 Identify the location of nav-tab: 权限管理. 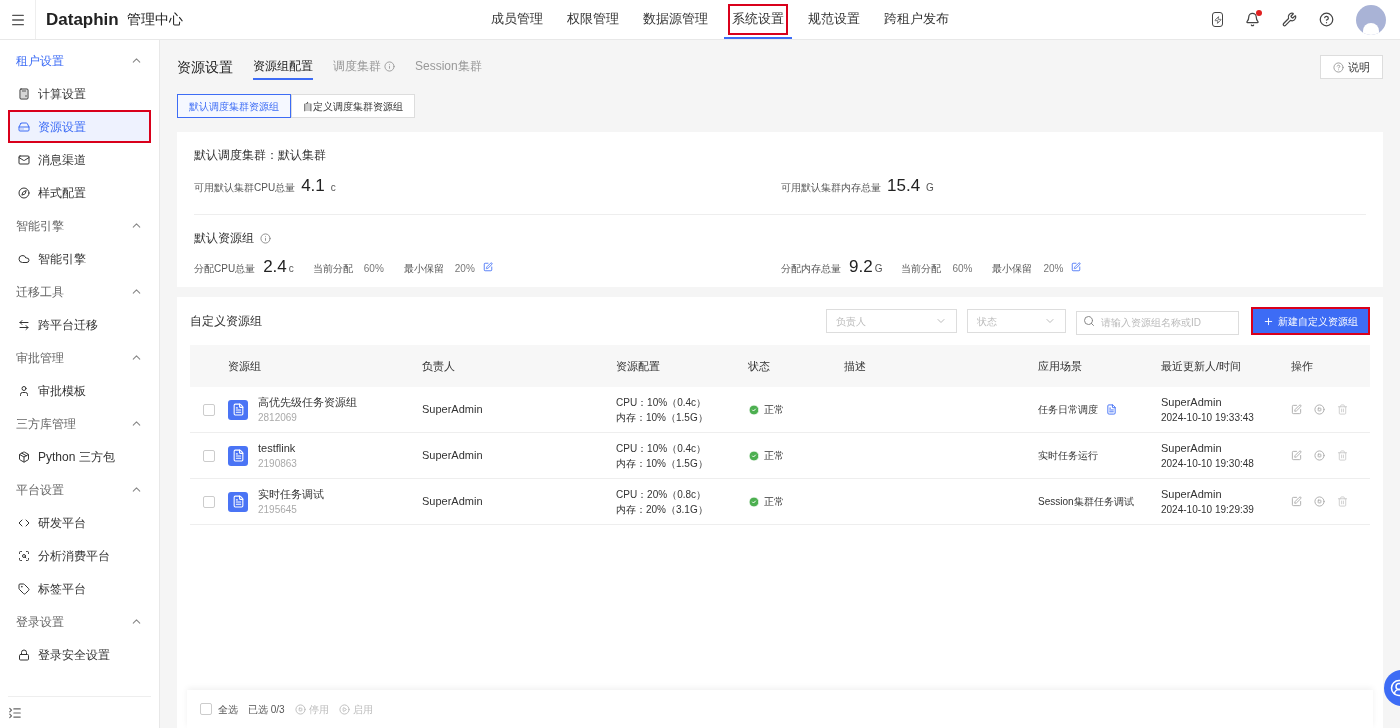
(592, 19).